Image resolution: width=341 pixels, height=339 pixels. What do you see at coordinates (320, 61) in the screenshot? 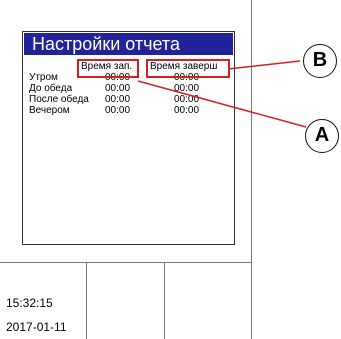
I see `callout-b: B` at bounding box center [320, 61].